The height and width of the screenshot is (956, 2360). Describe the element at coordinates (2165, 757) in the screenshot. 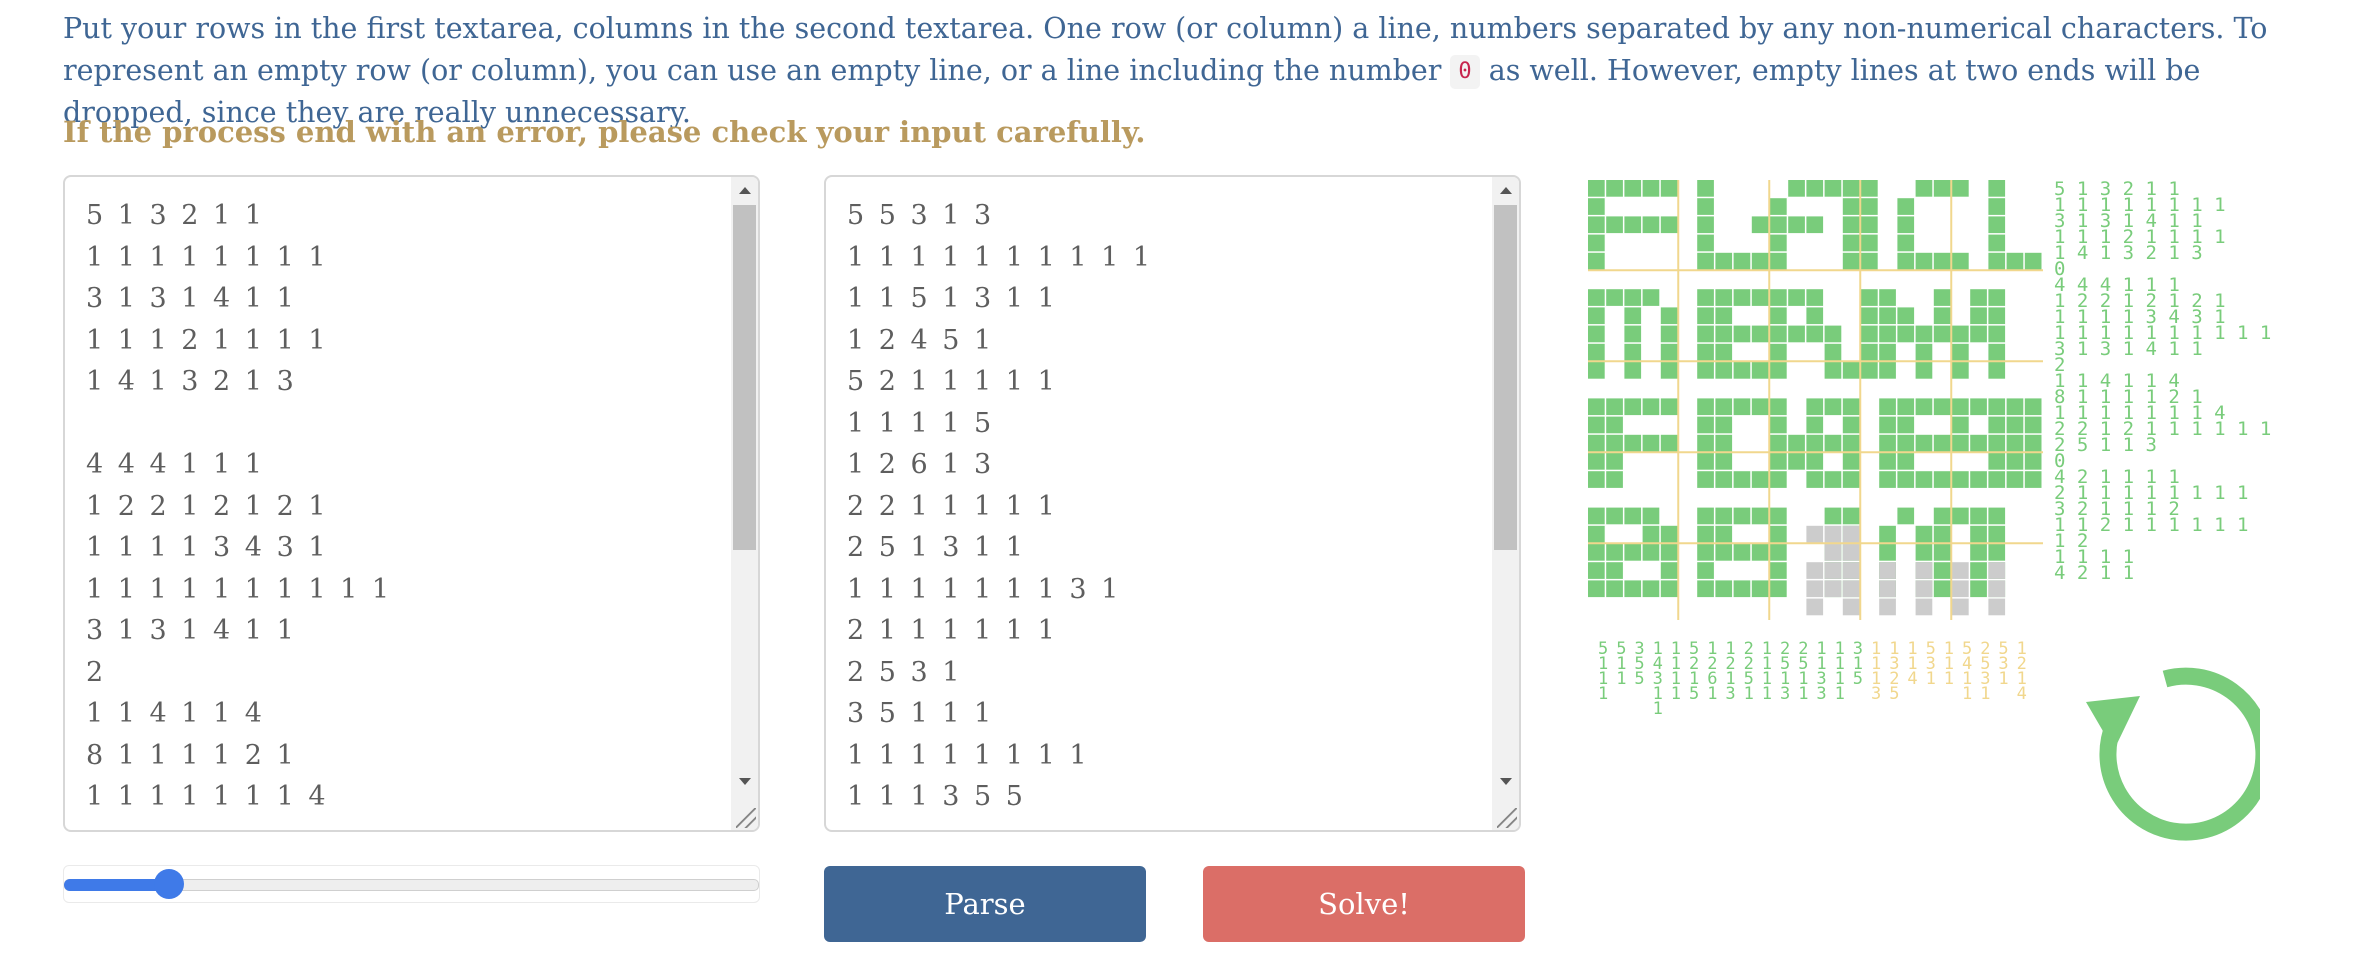

I see `refresh-icon` at that location.